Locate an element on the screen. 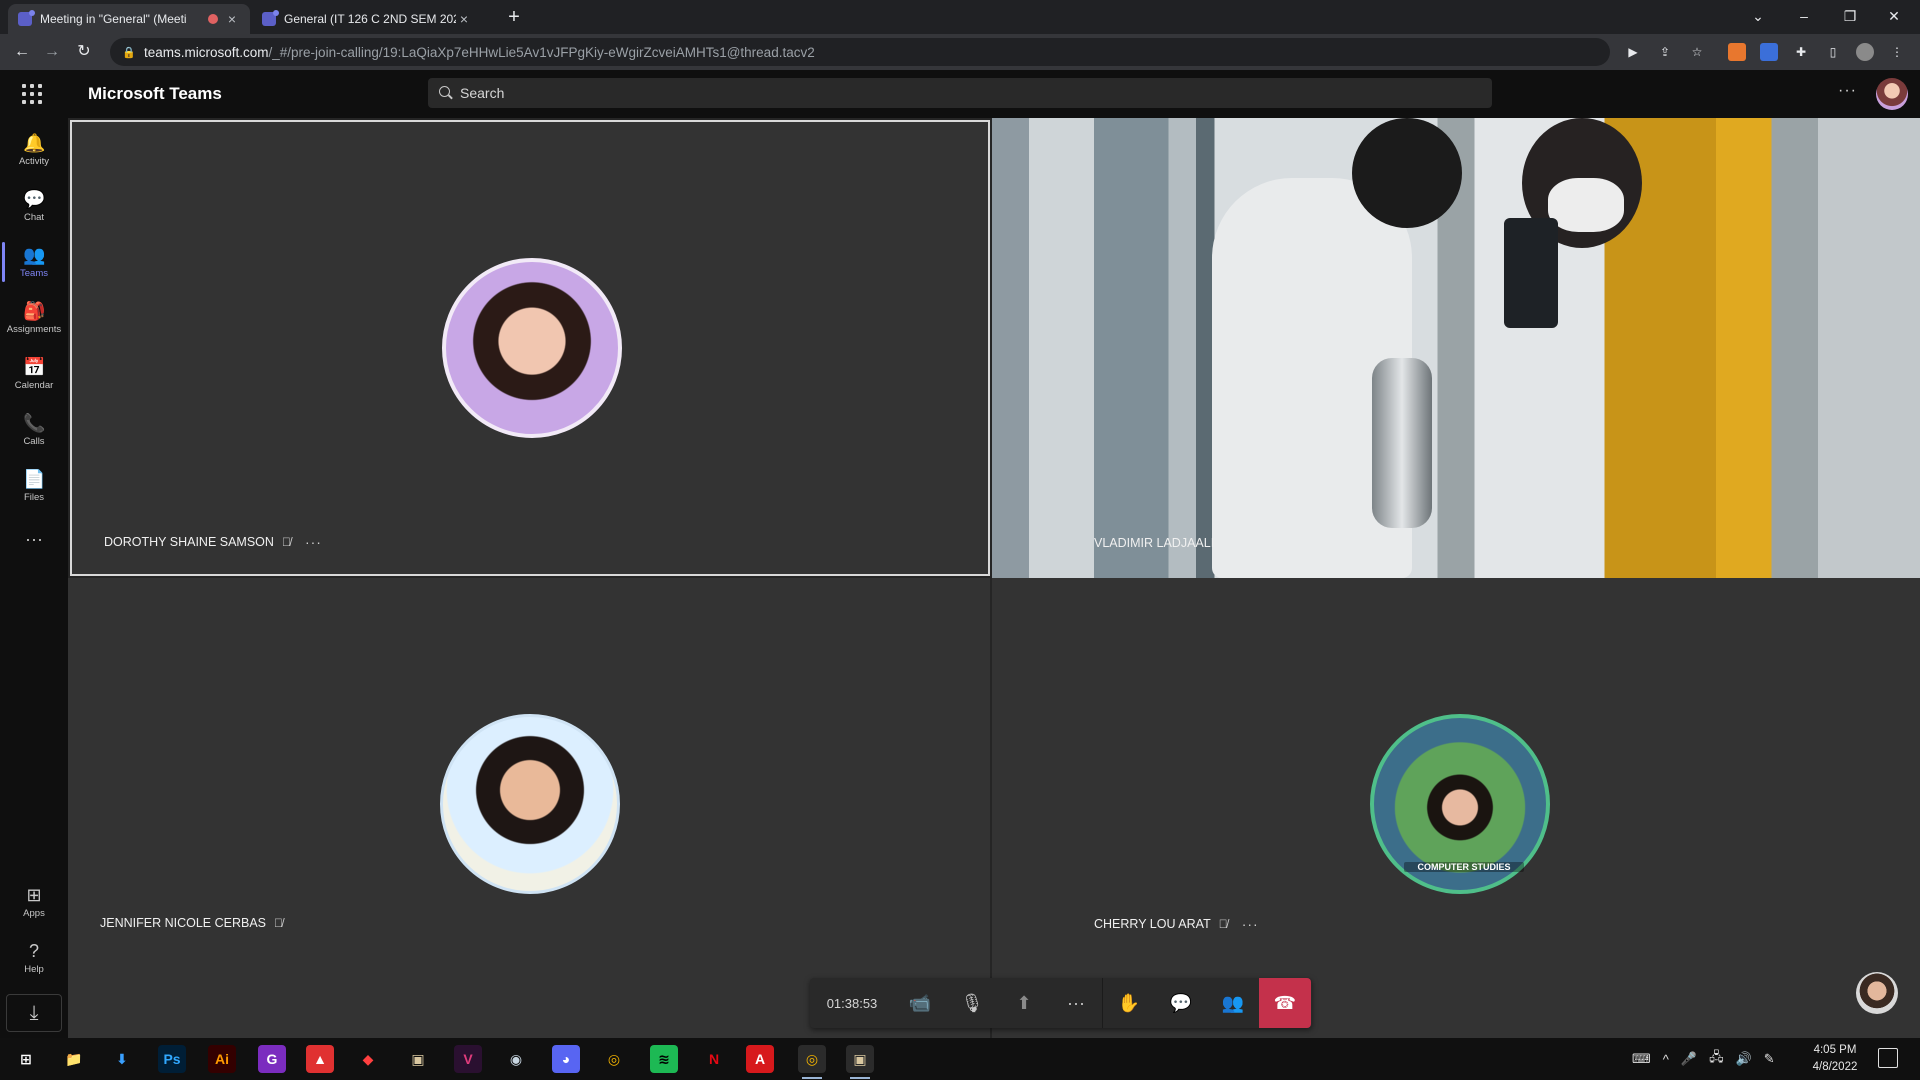  taskbar-spotify-icon: ≋ is located at coordinates (664, 1059).